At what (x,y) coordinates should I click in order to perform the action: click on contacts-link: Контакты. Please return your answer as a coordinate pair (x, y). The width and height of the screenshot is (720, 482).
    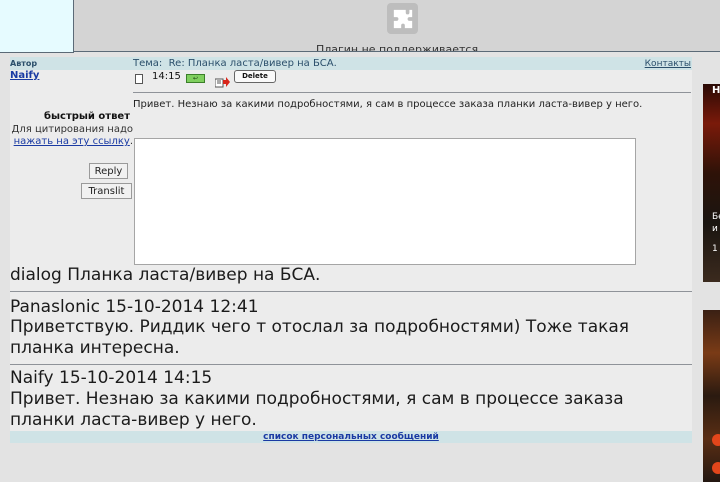
    Looking at the image, I should click on (668, 64).